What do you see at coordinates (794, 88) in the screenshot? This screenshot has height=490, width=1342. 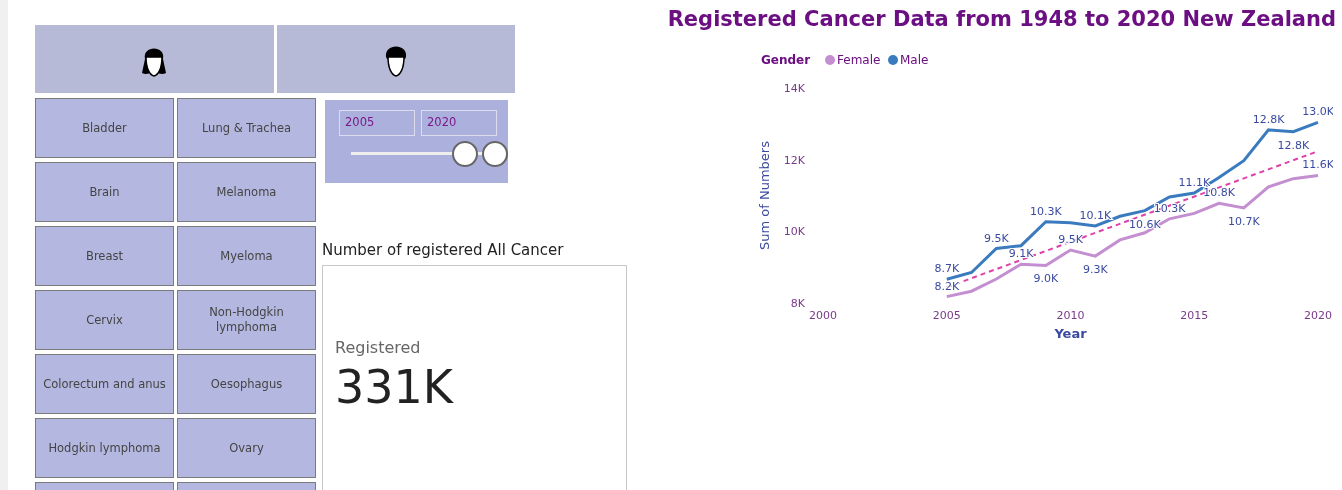 I see `axis-tick-label: 14K` at bounding box center [794, 88].